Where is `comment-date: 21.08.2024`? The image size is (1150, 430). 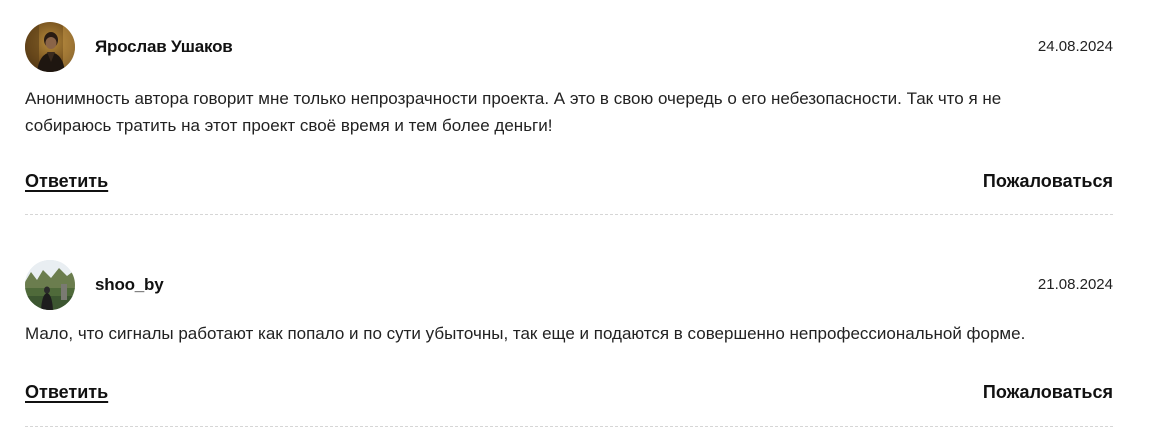 comment-date: 21.08.2024 is located at coordinates (1075, 284).